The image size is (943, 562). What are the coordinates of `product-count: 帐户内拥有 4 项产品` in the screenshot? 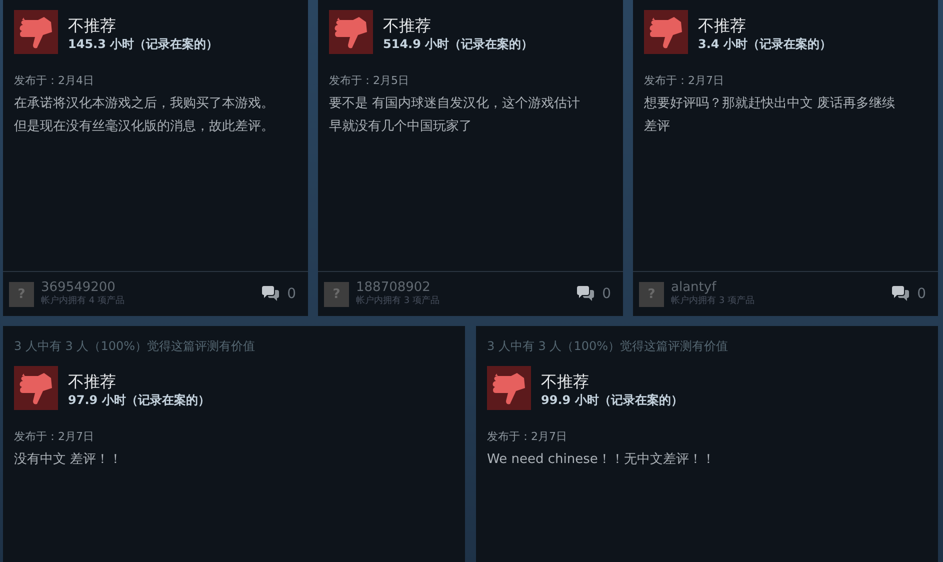 It's located at (83, 301).